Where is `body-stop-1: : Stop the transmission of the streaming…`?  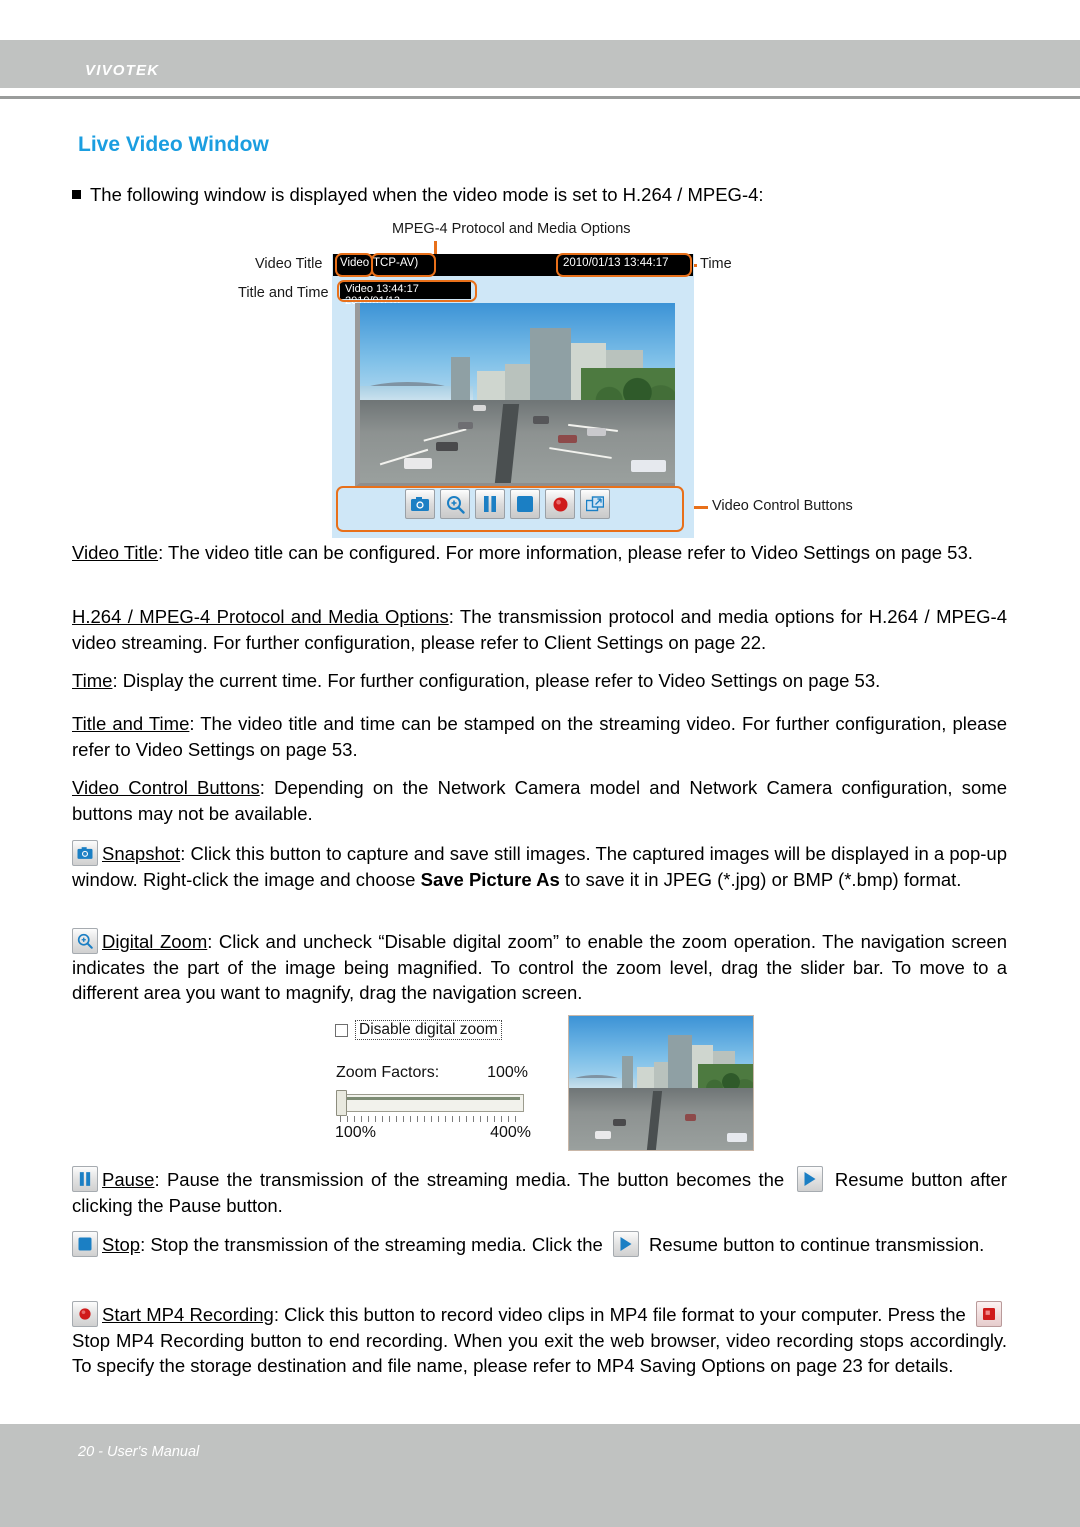 body-stop-1: : Stop the transmission of the streaming… is located at coordinates (374, 1244).